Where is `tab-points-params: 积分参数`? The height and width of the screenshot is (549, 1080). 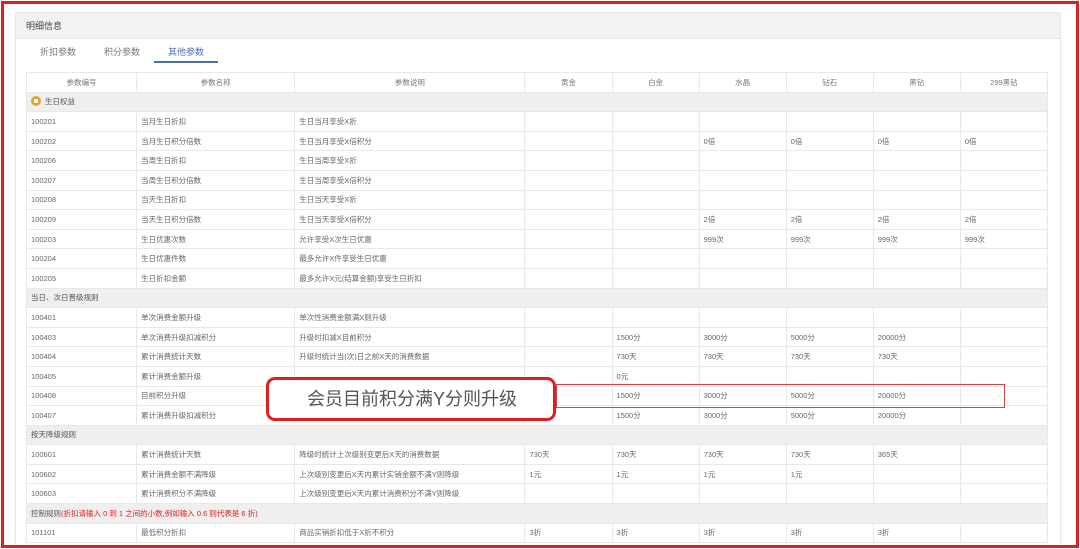 tab-points-params: 积分参数 is located at coordinates (122, 53).